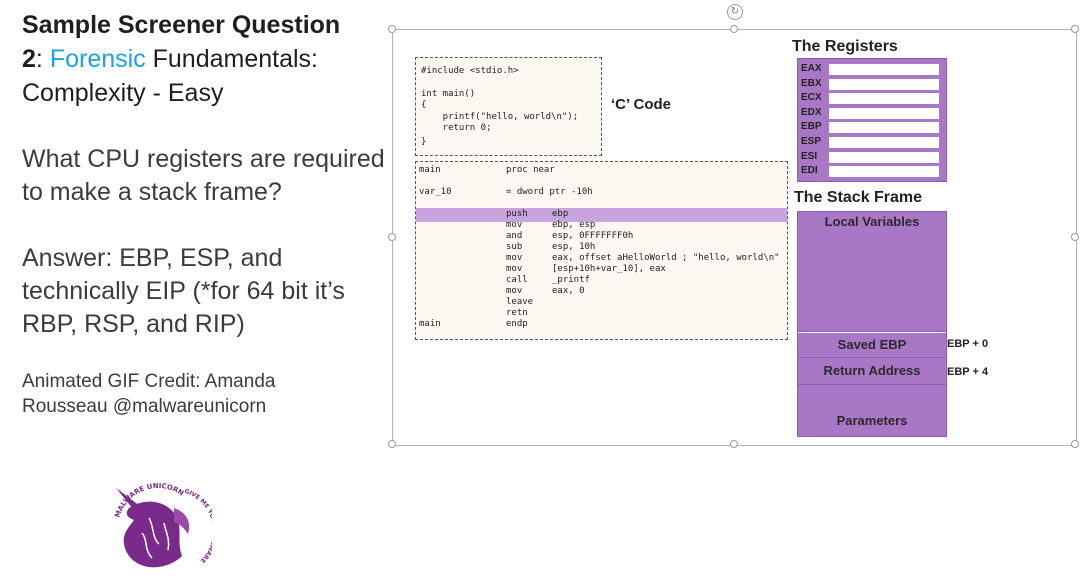  Describe the element at coordinates (560, 214) in the screenshot. I see `asm-cell: ebp` at that location.